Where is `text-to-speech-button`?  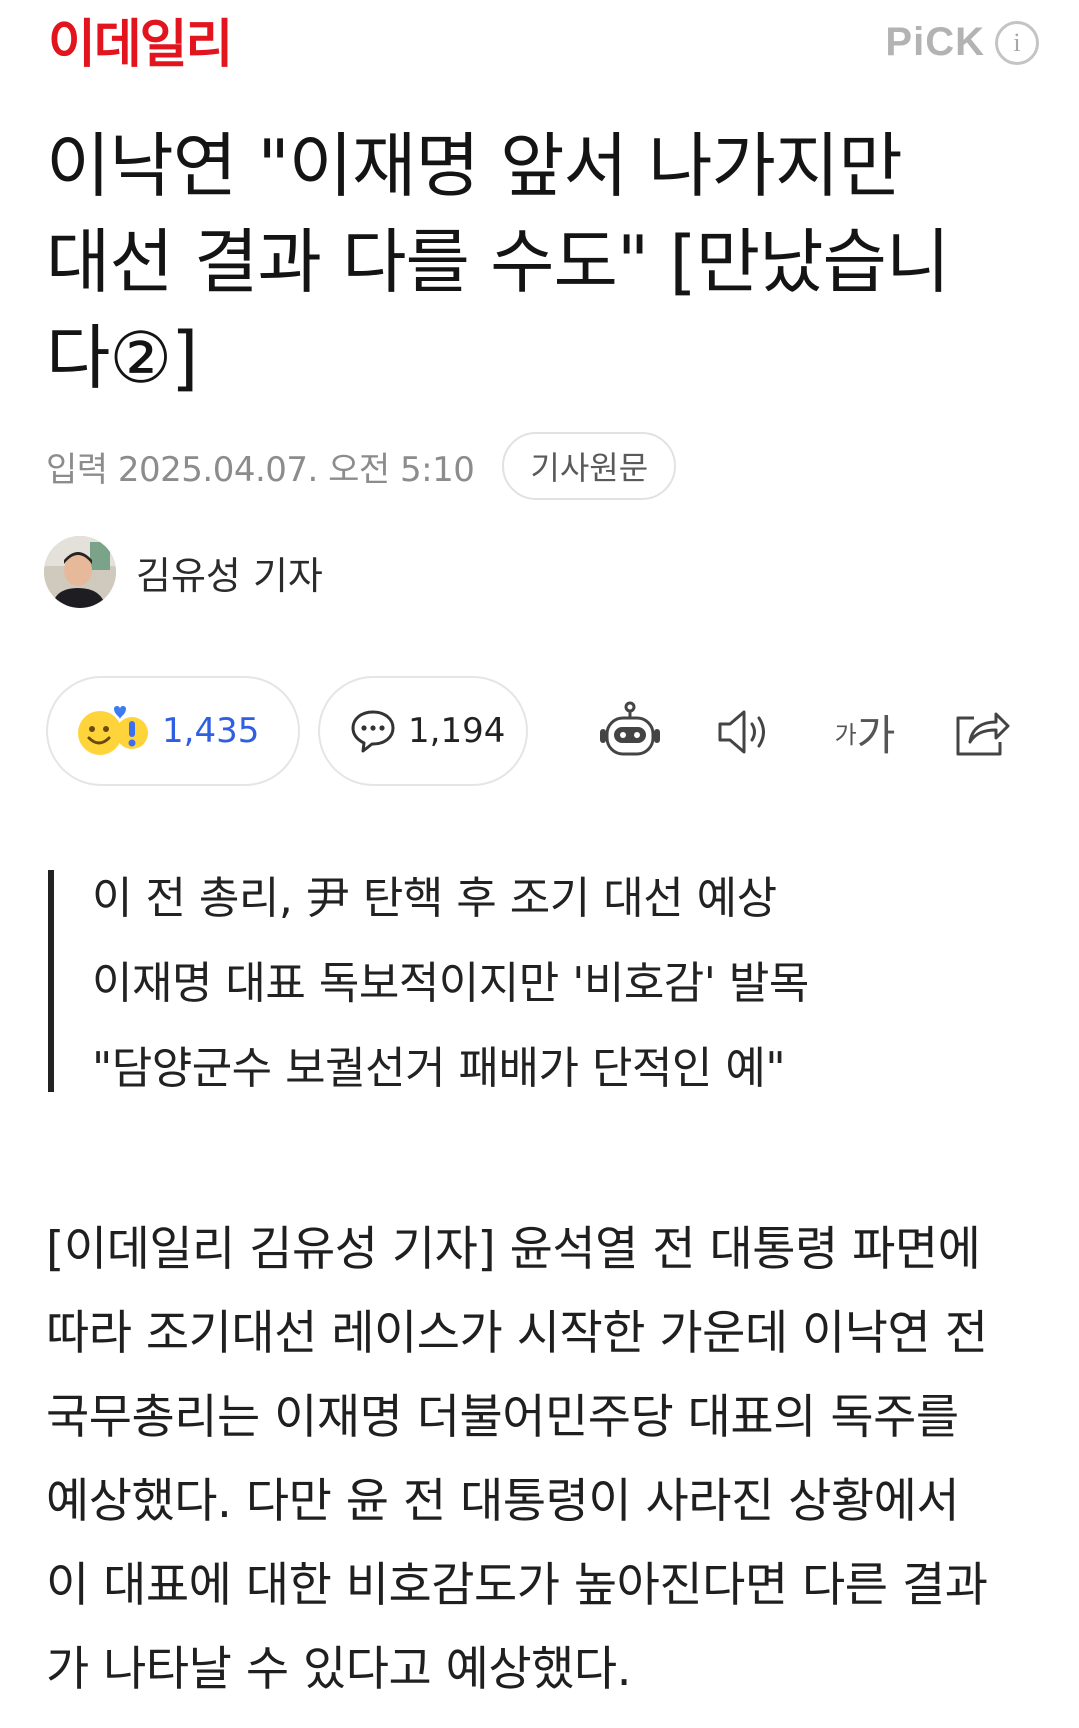
text-to-speech-button is located at coordinates (744, 732).